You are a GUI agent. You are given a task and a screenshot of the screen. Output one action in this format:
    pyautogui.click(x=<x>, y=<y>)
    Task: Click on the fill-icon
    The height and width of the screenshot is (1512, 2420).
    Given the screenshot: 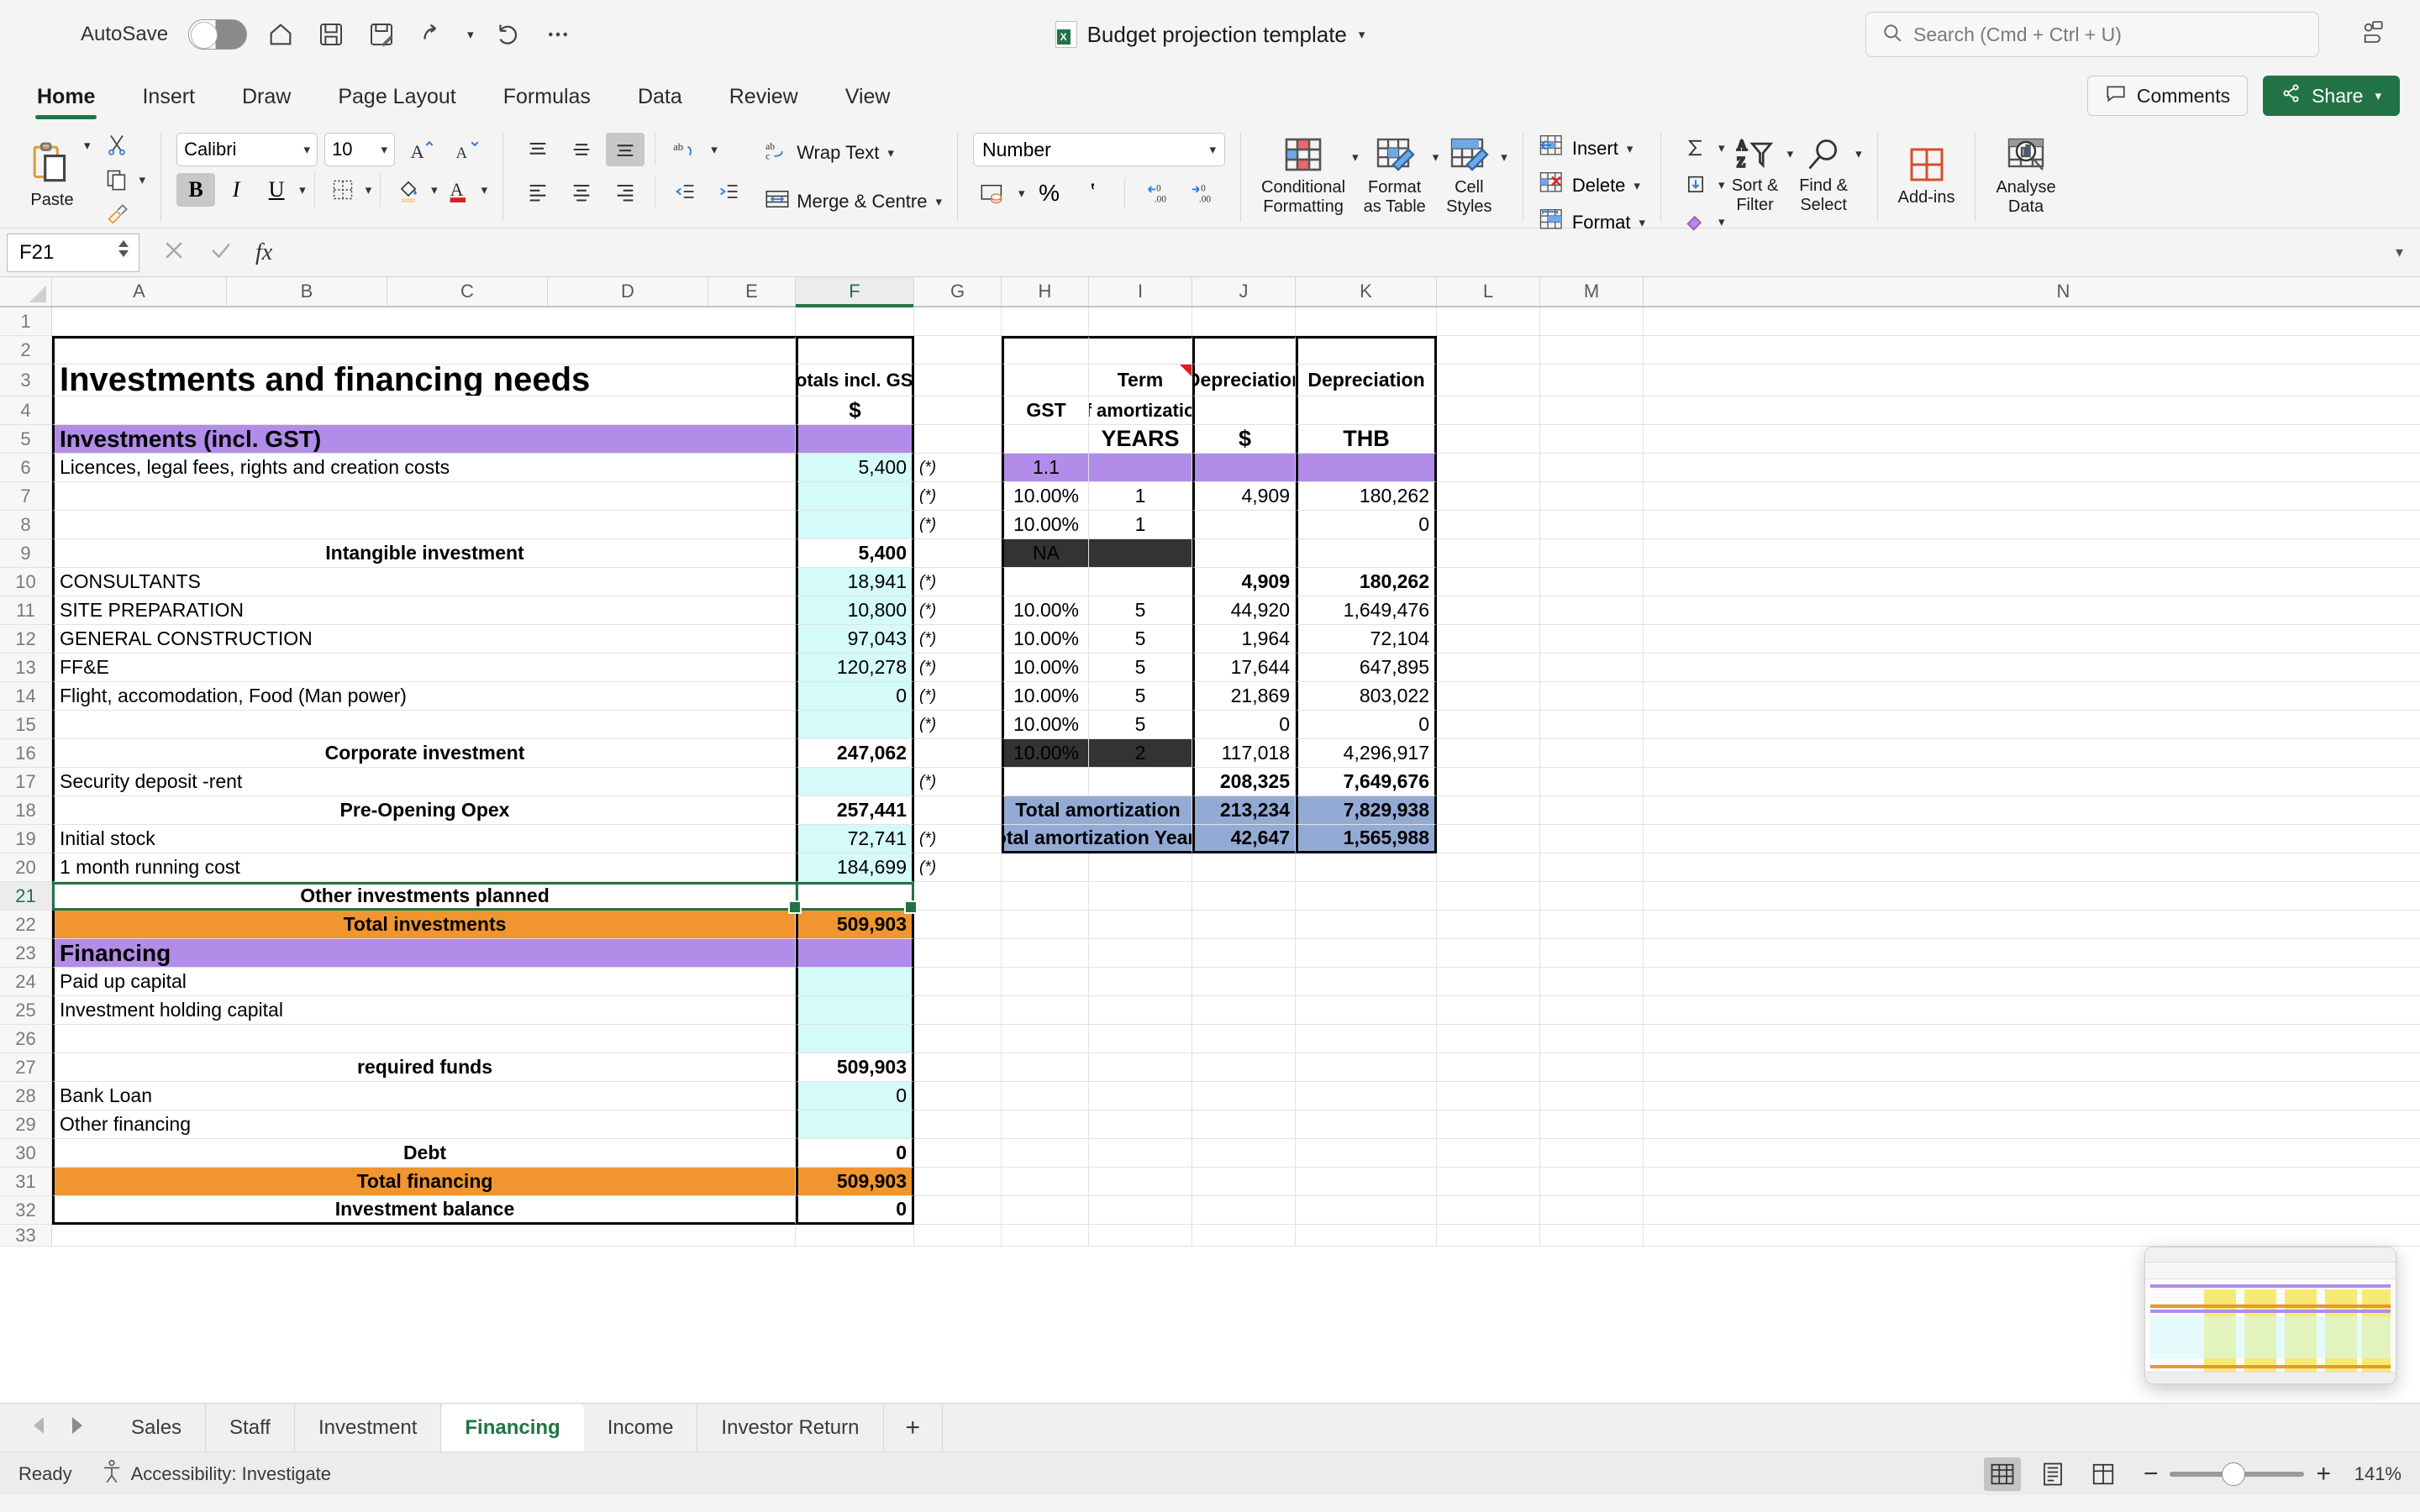 What is the action you would take?
    pyautogui.click(x=1695, y=185)
    